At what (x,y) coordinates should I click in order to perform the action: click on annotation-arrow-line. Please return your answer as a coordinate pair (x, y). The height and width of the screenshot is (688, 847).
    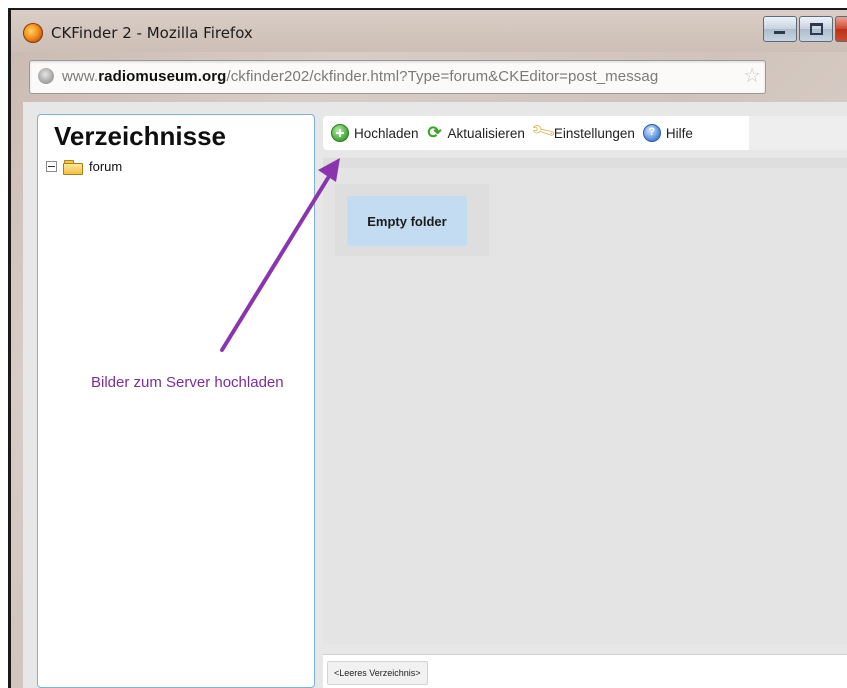
    Looking at the image, I should click on (275, 264).